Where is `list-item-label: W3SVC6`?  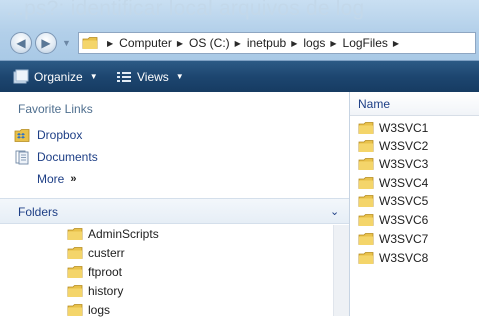
list-item-label: W3SVC6 is located at coordinates (404, 220).